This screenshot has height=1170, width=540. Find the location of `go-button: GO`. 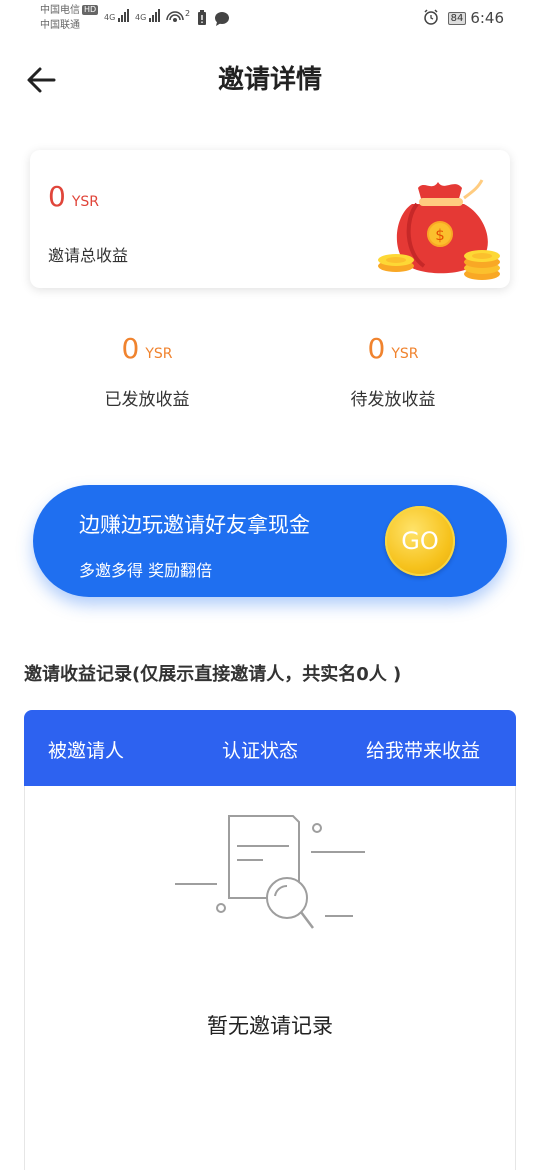

go-button: GO is located at coordinates (420, 541).